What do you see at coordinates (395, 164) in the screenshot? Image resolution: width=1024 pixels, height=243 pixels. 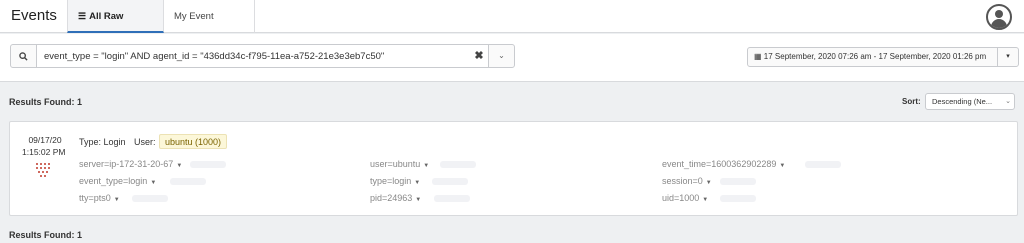 I see `field-text: user=ubuntu` at bounding box center [395, 164].